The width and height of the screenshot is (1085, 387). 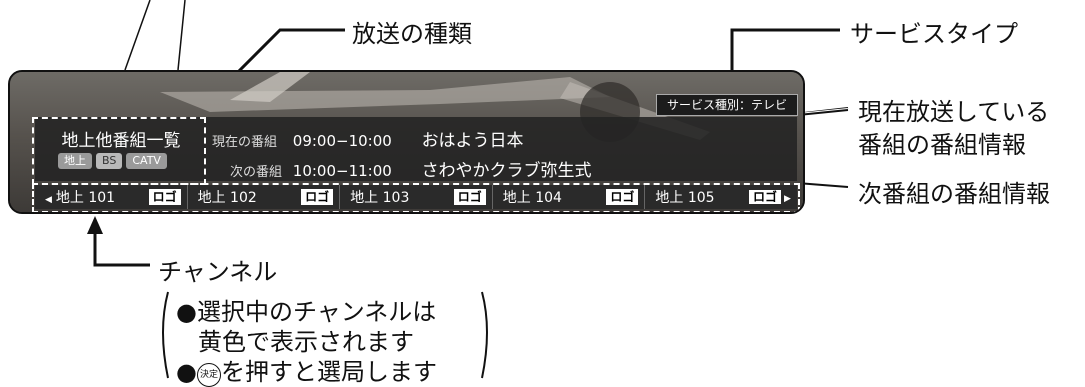 I want to click on next-program-label: 次の番組, so click(x=255, y=172).